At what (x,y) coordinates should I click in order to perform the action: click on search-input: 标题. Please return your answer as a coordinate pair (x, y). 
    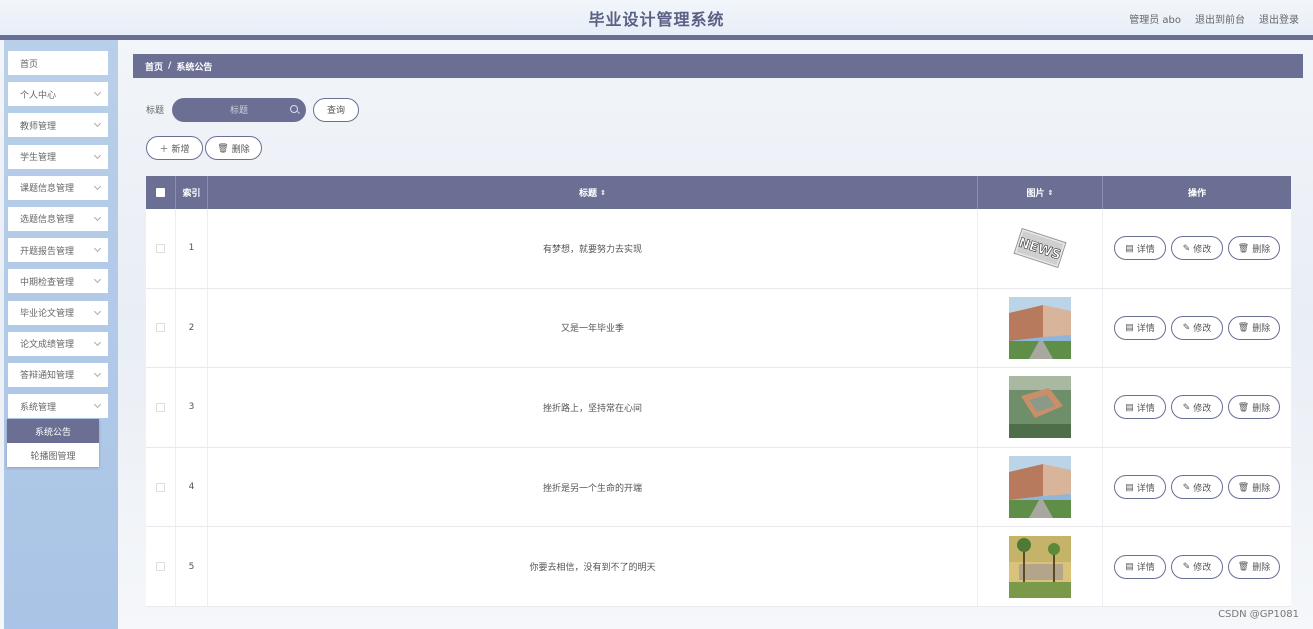
    Looking at the image, I should click on (239, 109).